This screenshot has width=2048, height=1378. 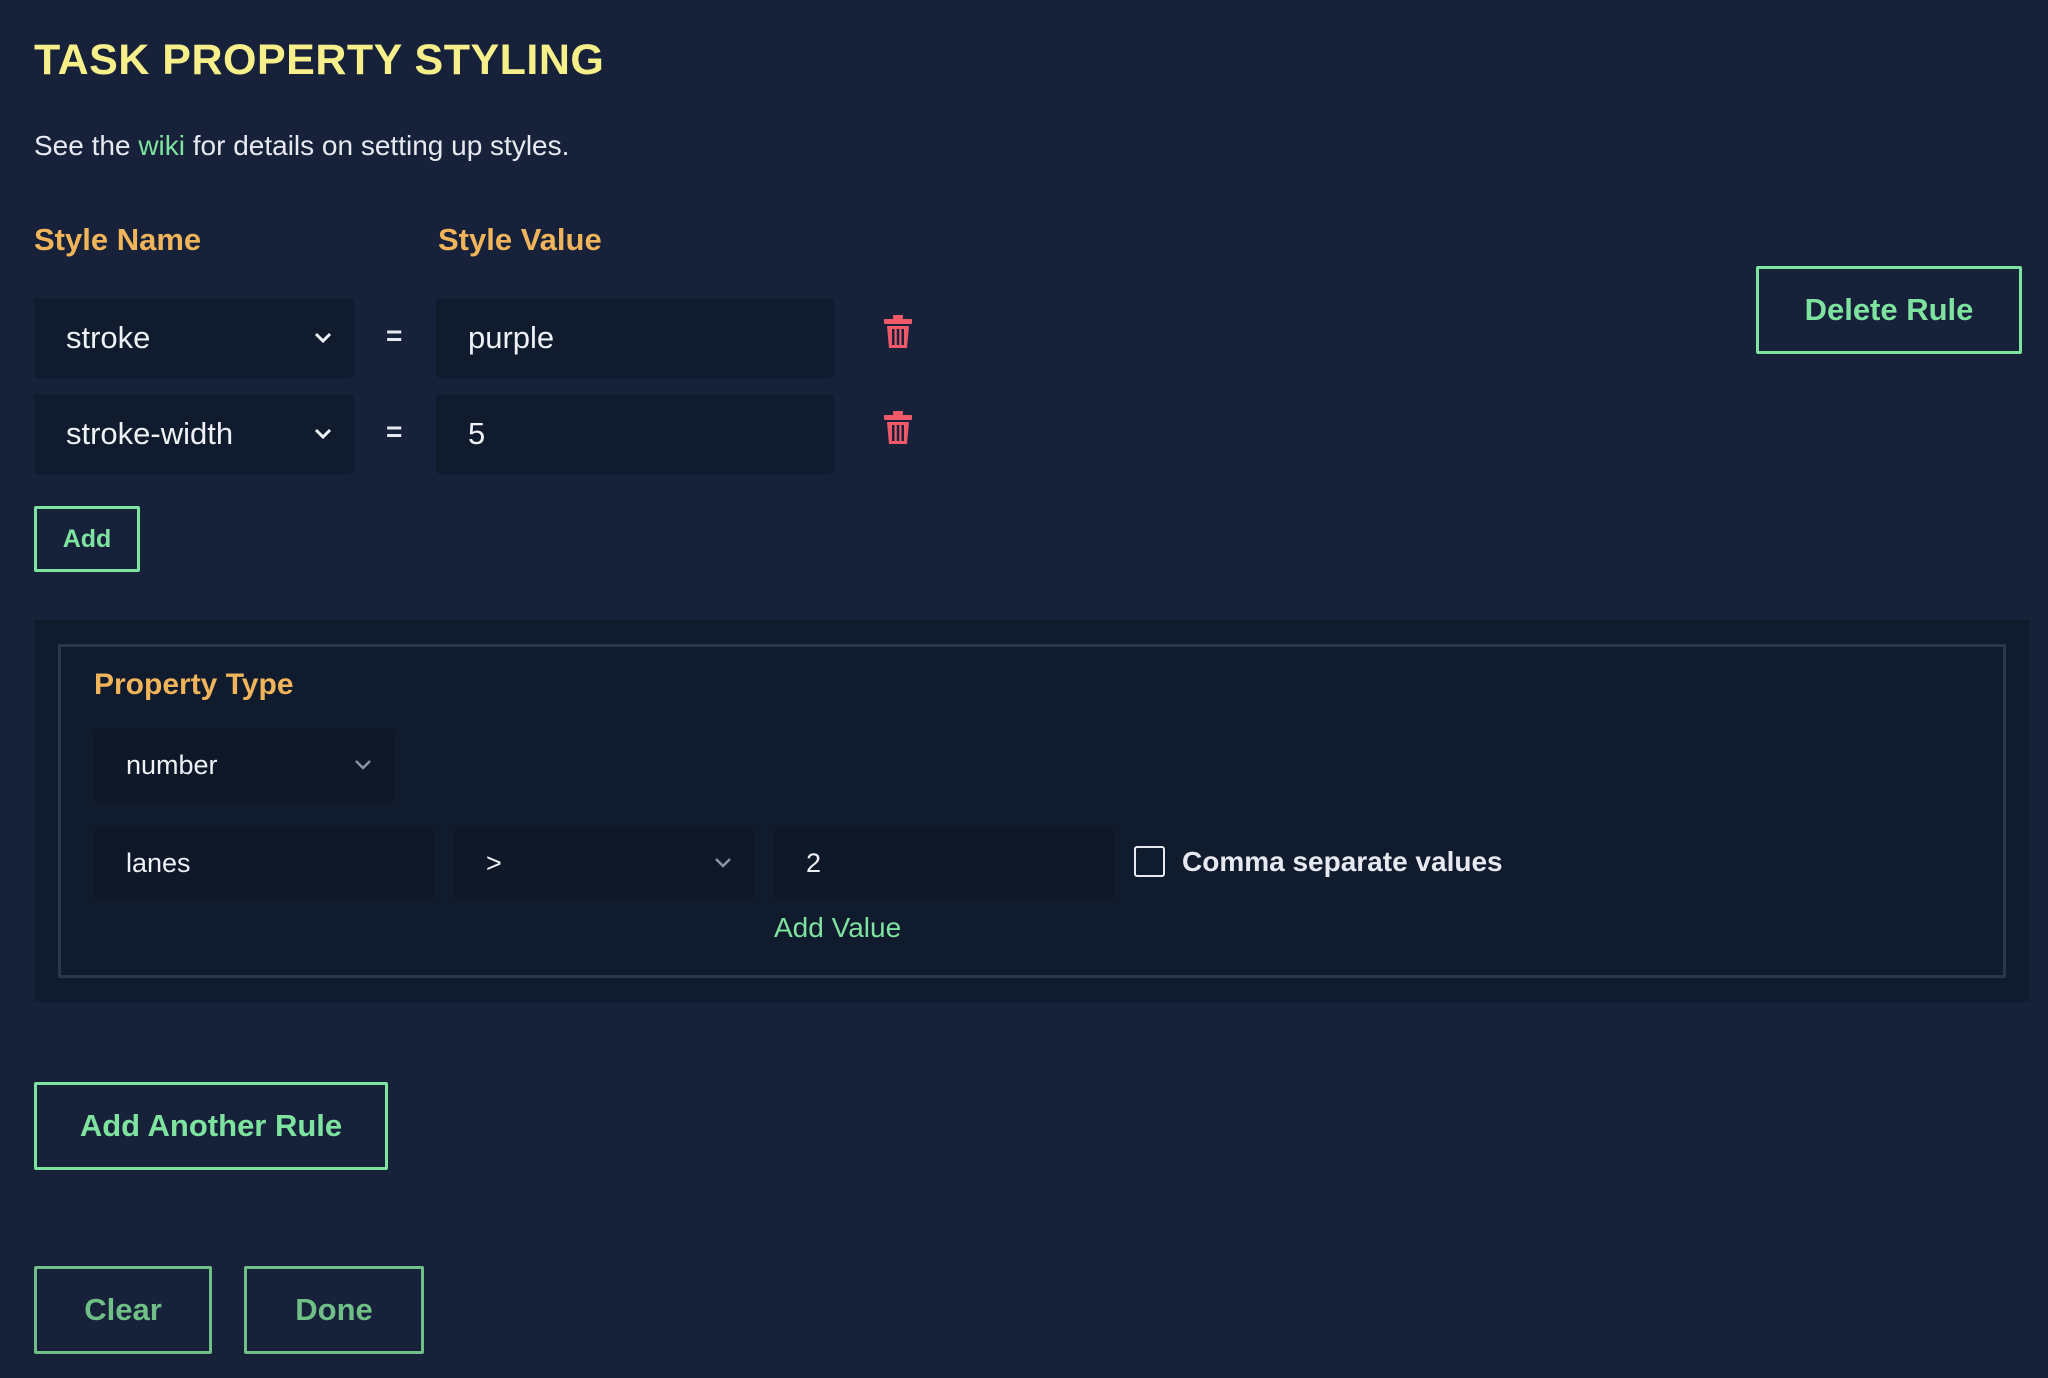 What do you see at coordinates (944, 863) in the screenshot?
I see `condition-value-input: 2` at bounding box center [944, 863].